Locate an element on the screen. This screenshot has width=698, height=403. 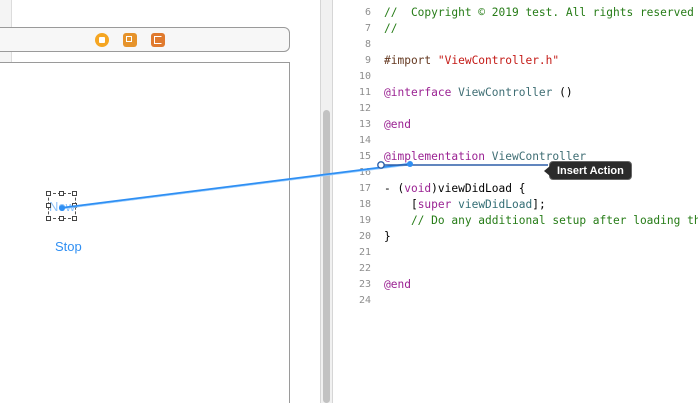
code-text: #import "ViewController.h" is located at coordinates (471, 61).